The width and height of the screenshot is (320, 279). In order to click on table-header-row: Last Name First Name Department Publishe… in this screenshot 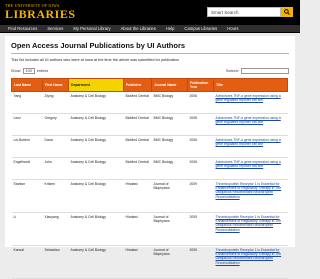, I will do `click(149, 85)`.